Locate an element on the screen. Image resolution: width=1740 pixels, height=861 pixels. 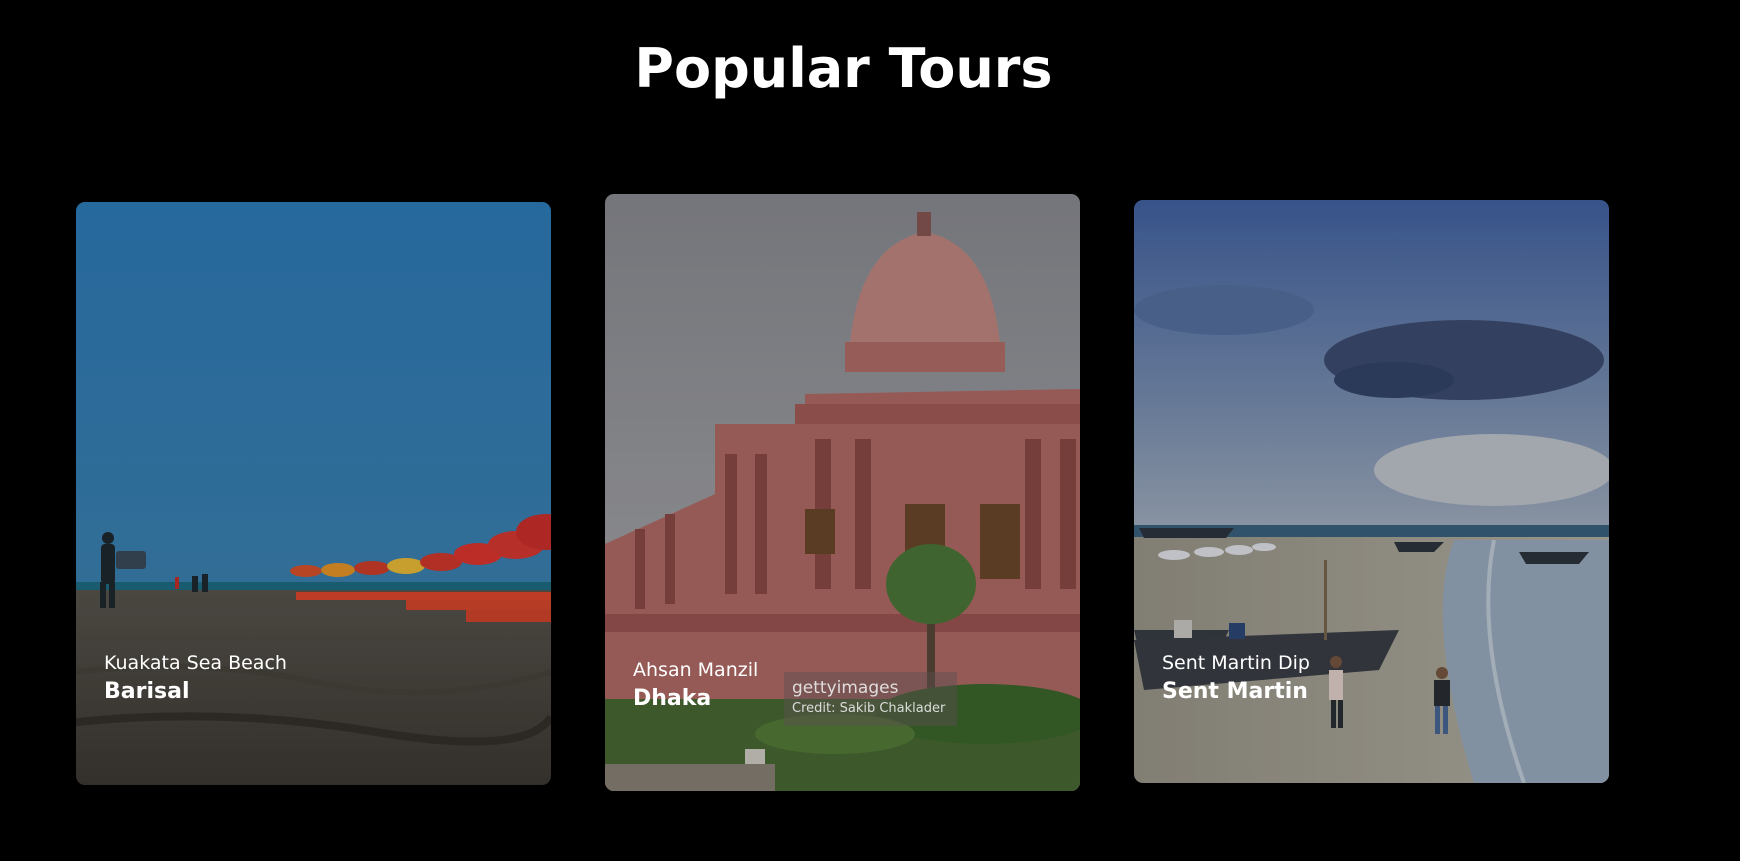
watermark-credit: Credit: Sakib Chaklader is located at coordinates (869, 708).